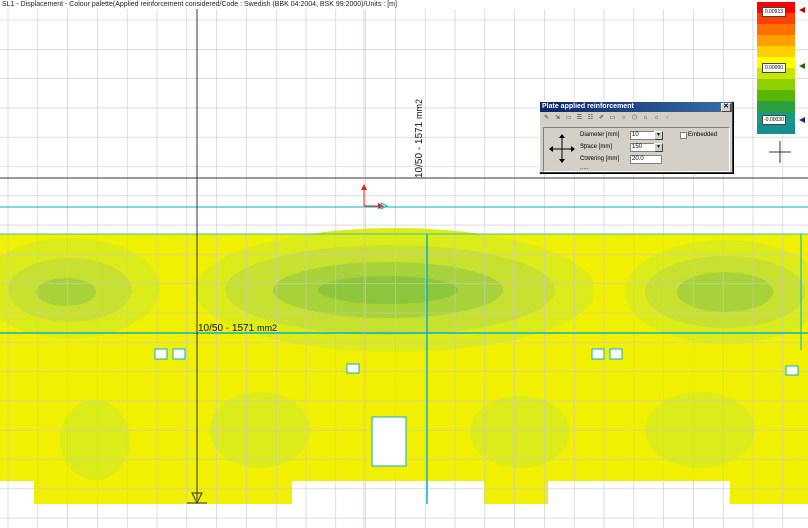 The image size is (808, 528). Describe the element at coordinates (588, 106) in the screenshot. I see `dialog-title: Plate applied reinforcement` at that location.